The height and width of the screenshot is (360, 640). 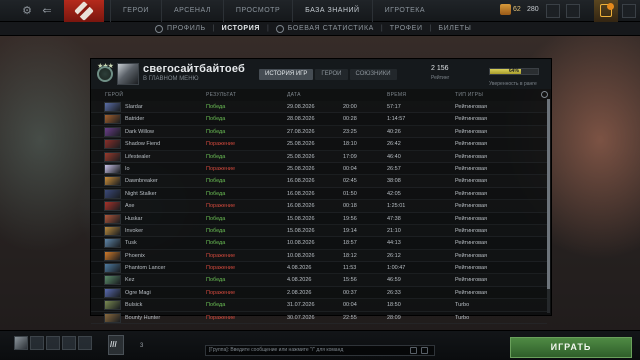 What do you see at coordinates (127, 168) in the screenshot?
I see `hero-name: Io` at bounding box center [127, 168].